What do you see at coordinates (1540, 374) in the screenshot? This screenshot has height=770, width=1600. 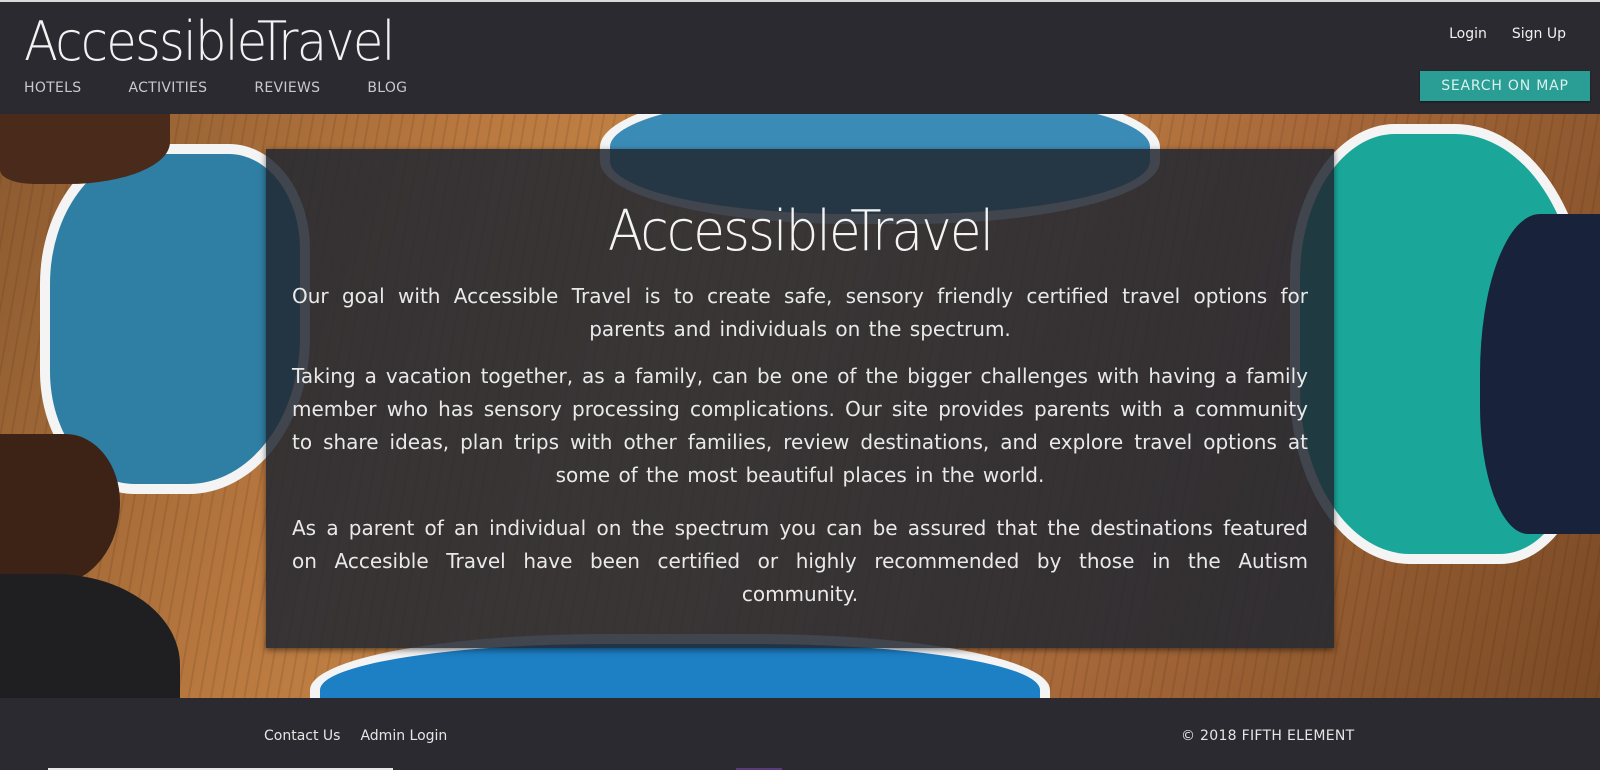 I see `sleeve-image` at bounding box center [1540, 374].